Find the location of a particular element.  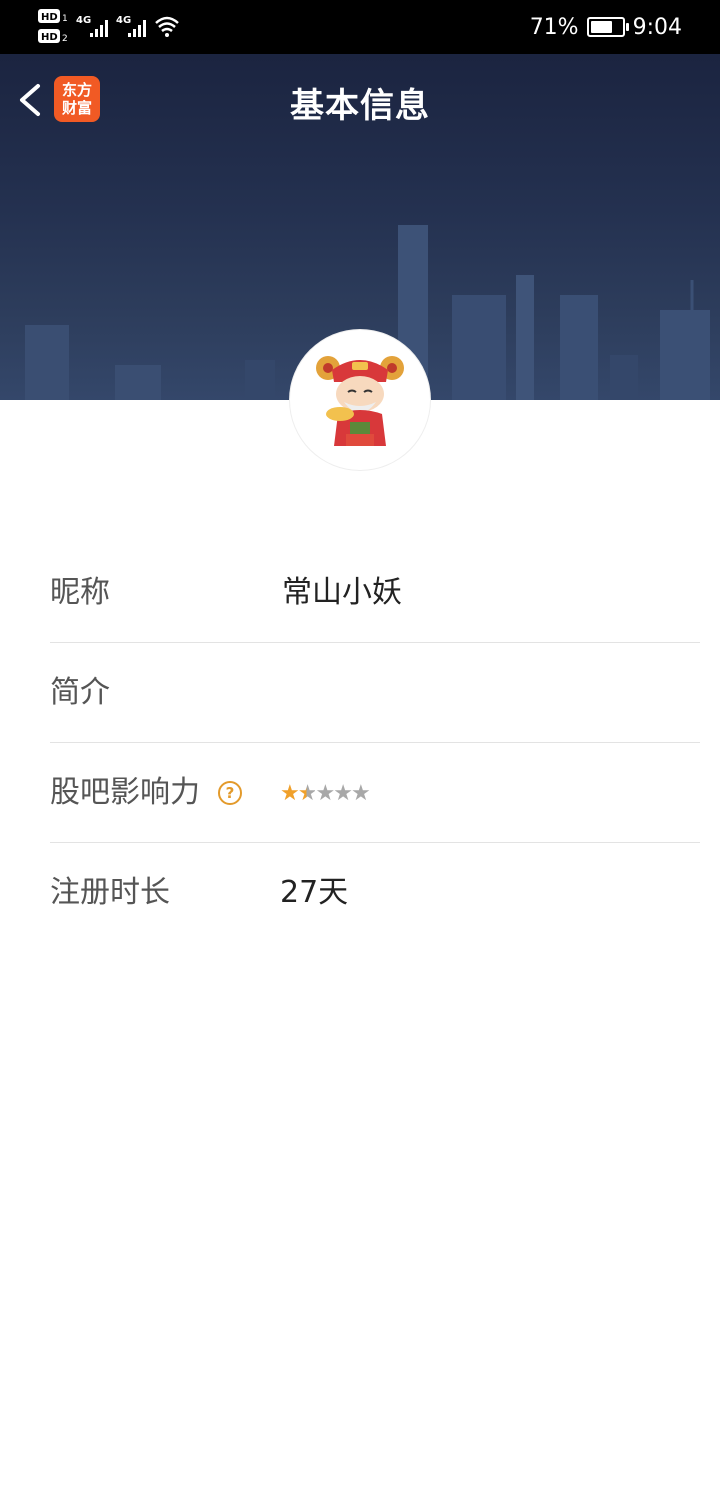

info-row-bio: 简介 is located at coordinates (375, 693).